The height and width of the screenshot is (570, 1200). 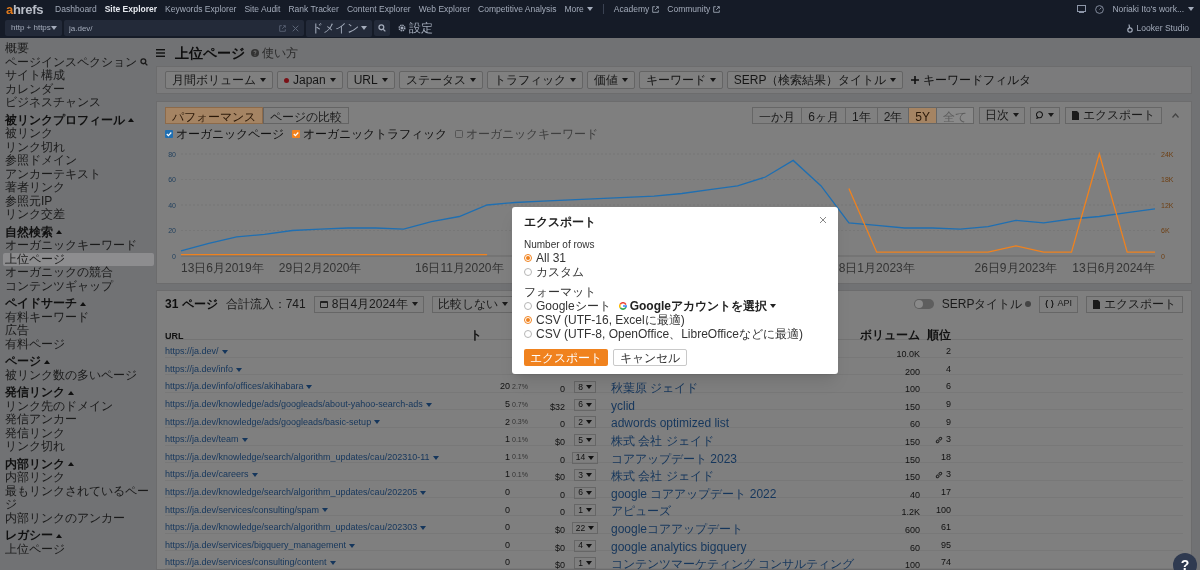 What do you see at coordinates (1185, 561) in the screenshot?
I see `help-button: ?` at bounding box center [1185, 561].